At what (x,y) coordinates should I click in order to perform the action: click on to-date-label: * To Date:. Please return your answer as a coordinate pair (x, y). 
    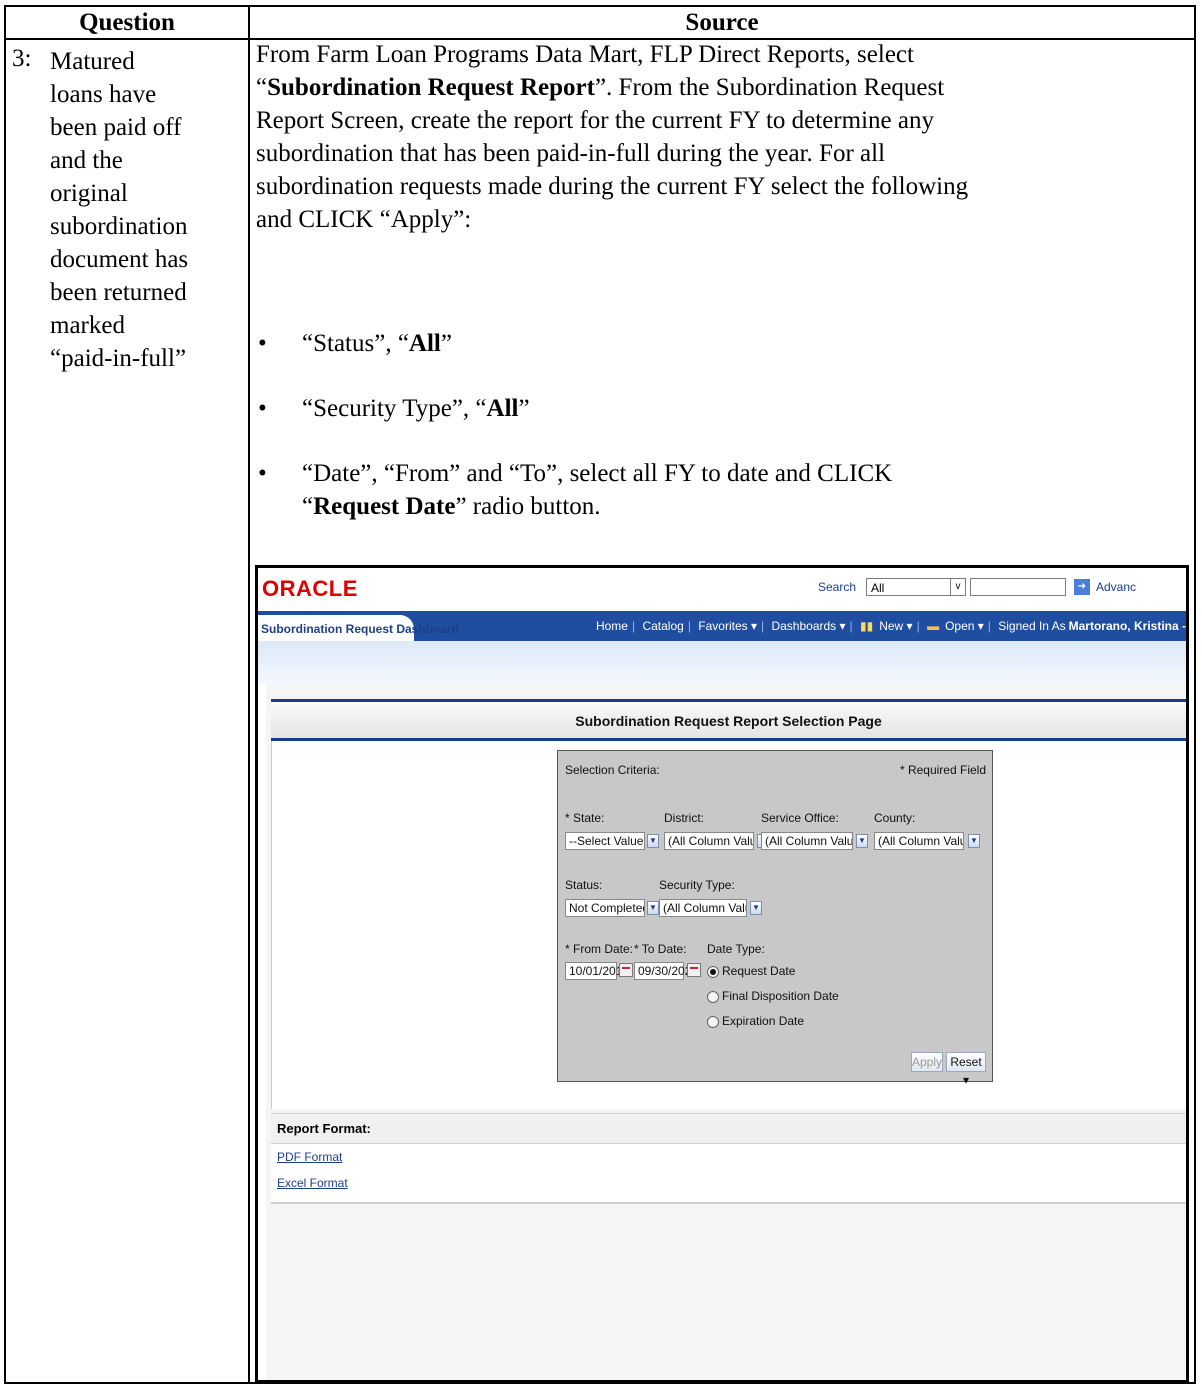
    Looking at the image, I should click on (660, 949).